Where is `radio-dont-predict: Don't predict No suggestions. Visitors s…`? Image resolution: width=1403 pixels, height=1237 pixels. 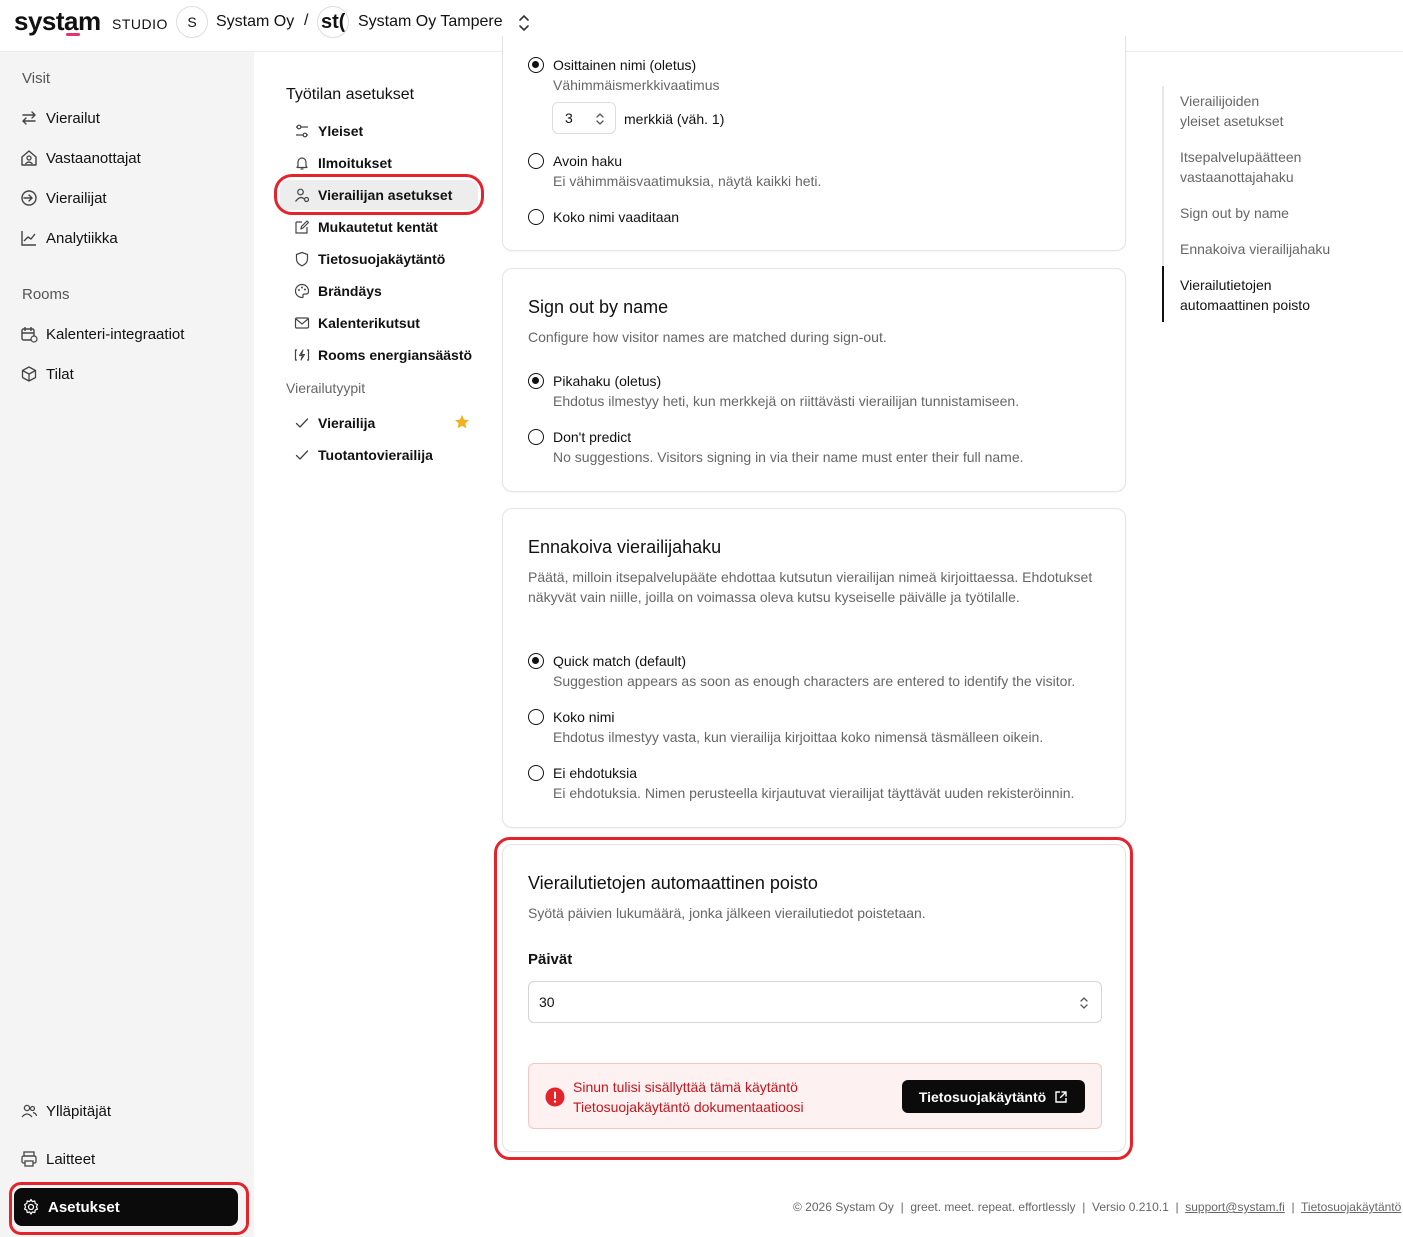
radio-dont-predict: Don't predict No suggestions. Visitors s… is located at coordinates (776, 448).